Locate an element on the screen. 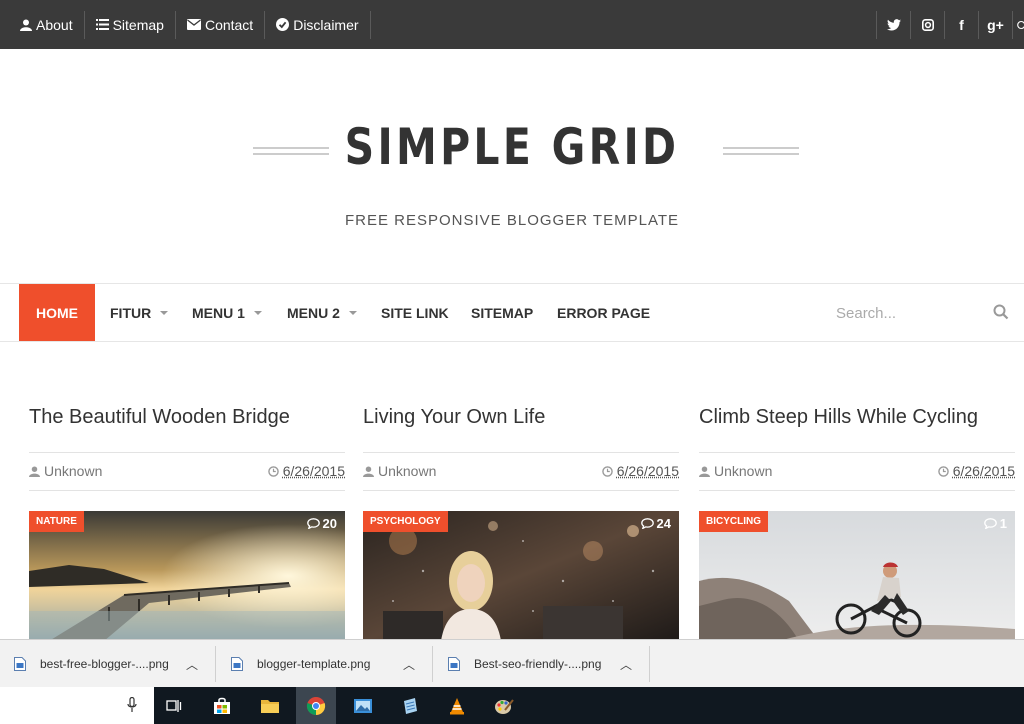 Image resolution: width=1024 pixels, height=724 pixels. taskbar is located at coordinates (512, 705).